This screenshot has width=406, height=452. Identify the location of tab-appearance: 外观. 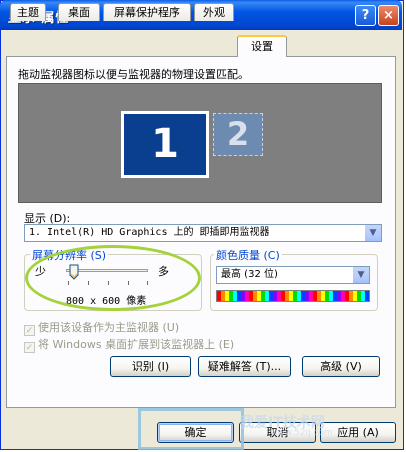
(214, 12).